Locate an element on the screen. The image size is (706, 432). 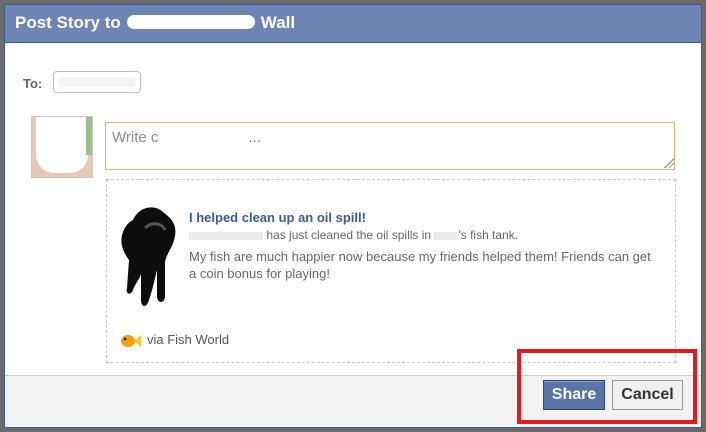
via-app: via Fish World is located at coordinates (174, 340).